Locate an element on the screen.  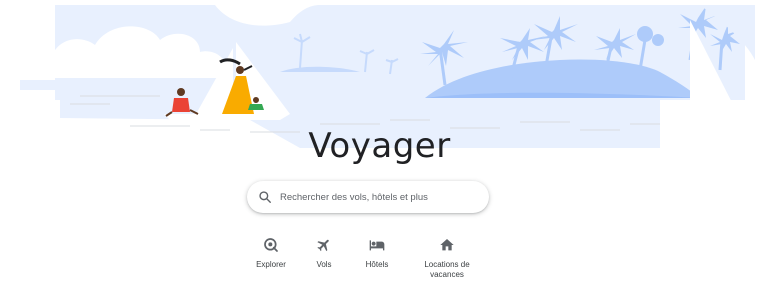
home-icon is located at coordinates (447, 245).